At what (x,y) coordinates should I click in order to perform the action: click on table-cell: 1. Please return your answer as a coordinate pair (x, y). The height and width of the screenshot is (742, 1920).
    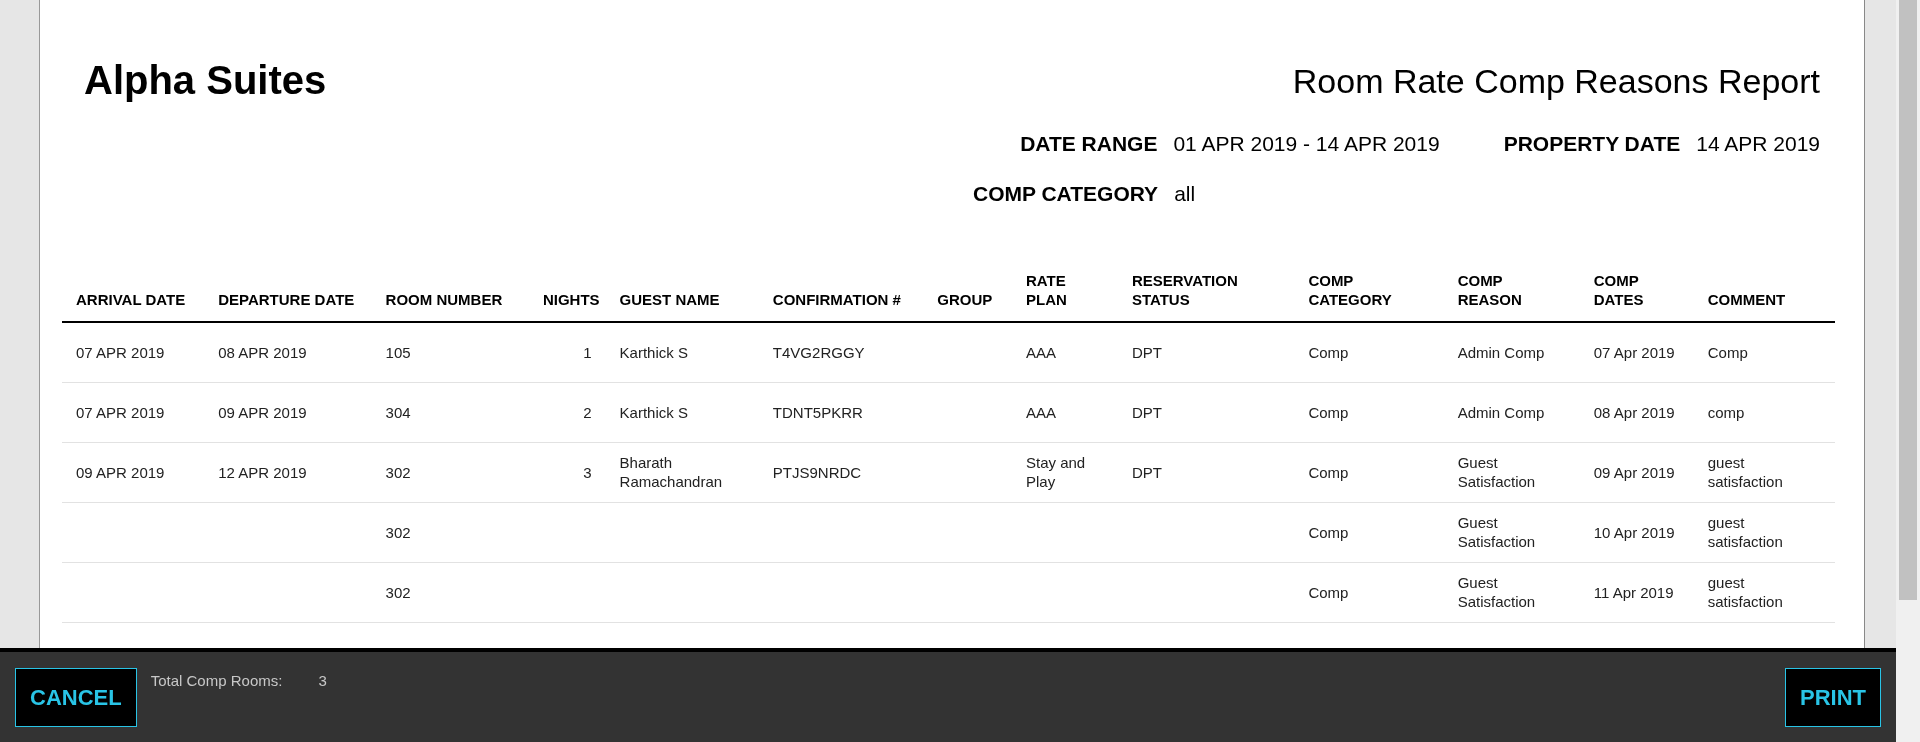
    Looking at the image, I should click on (587, 352).